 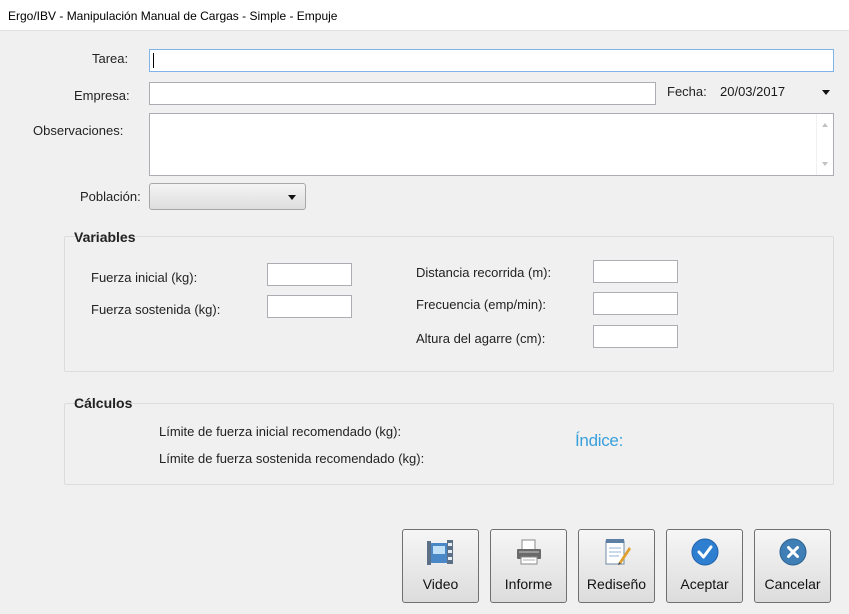 I want to click on frecuencia-input, so click(x=635, y=303).